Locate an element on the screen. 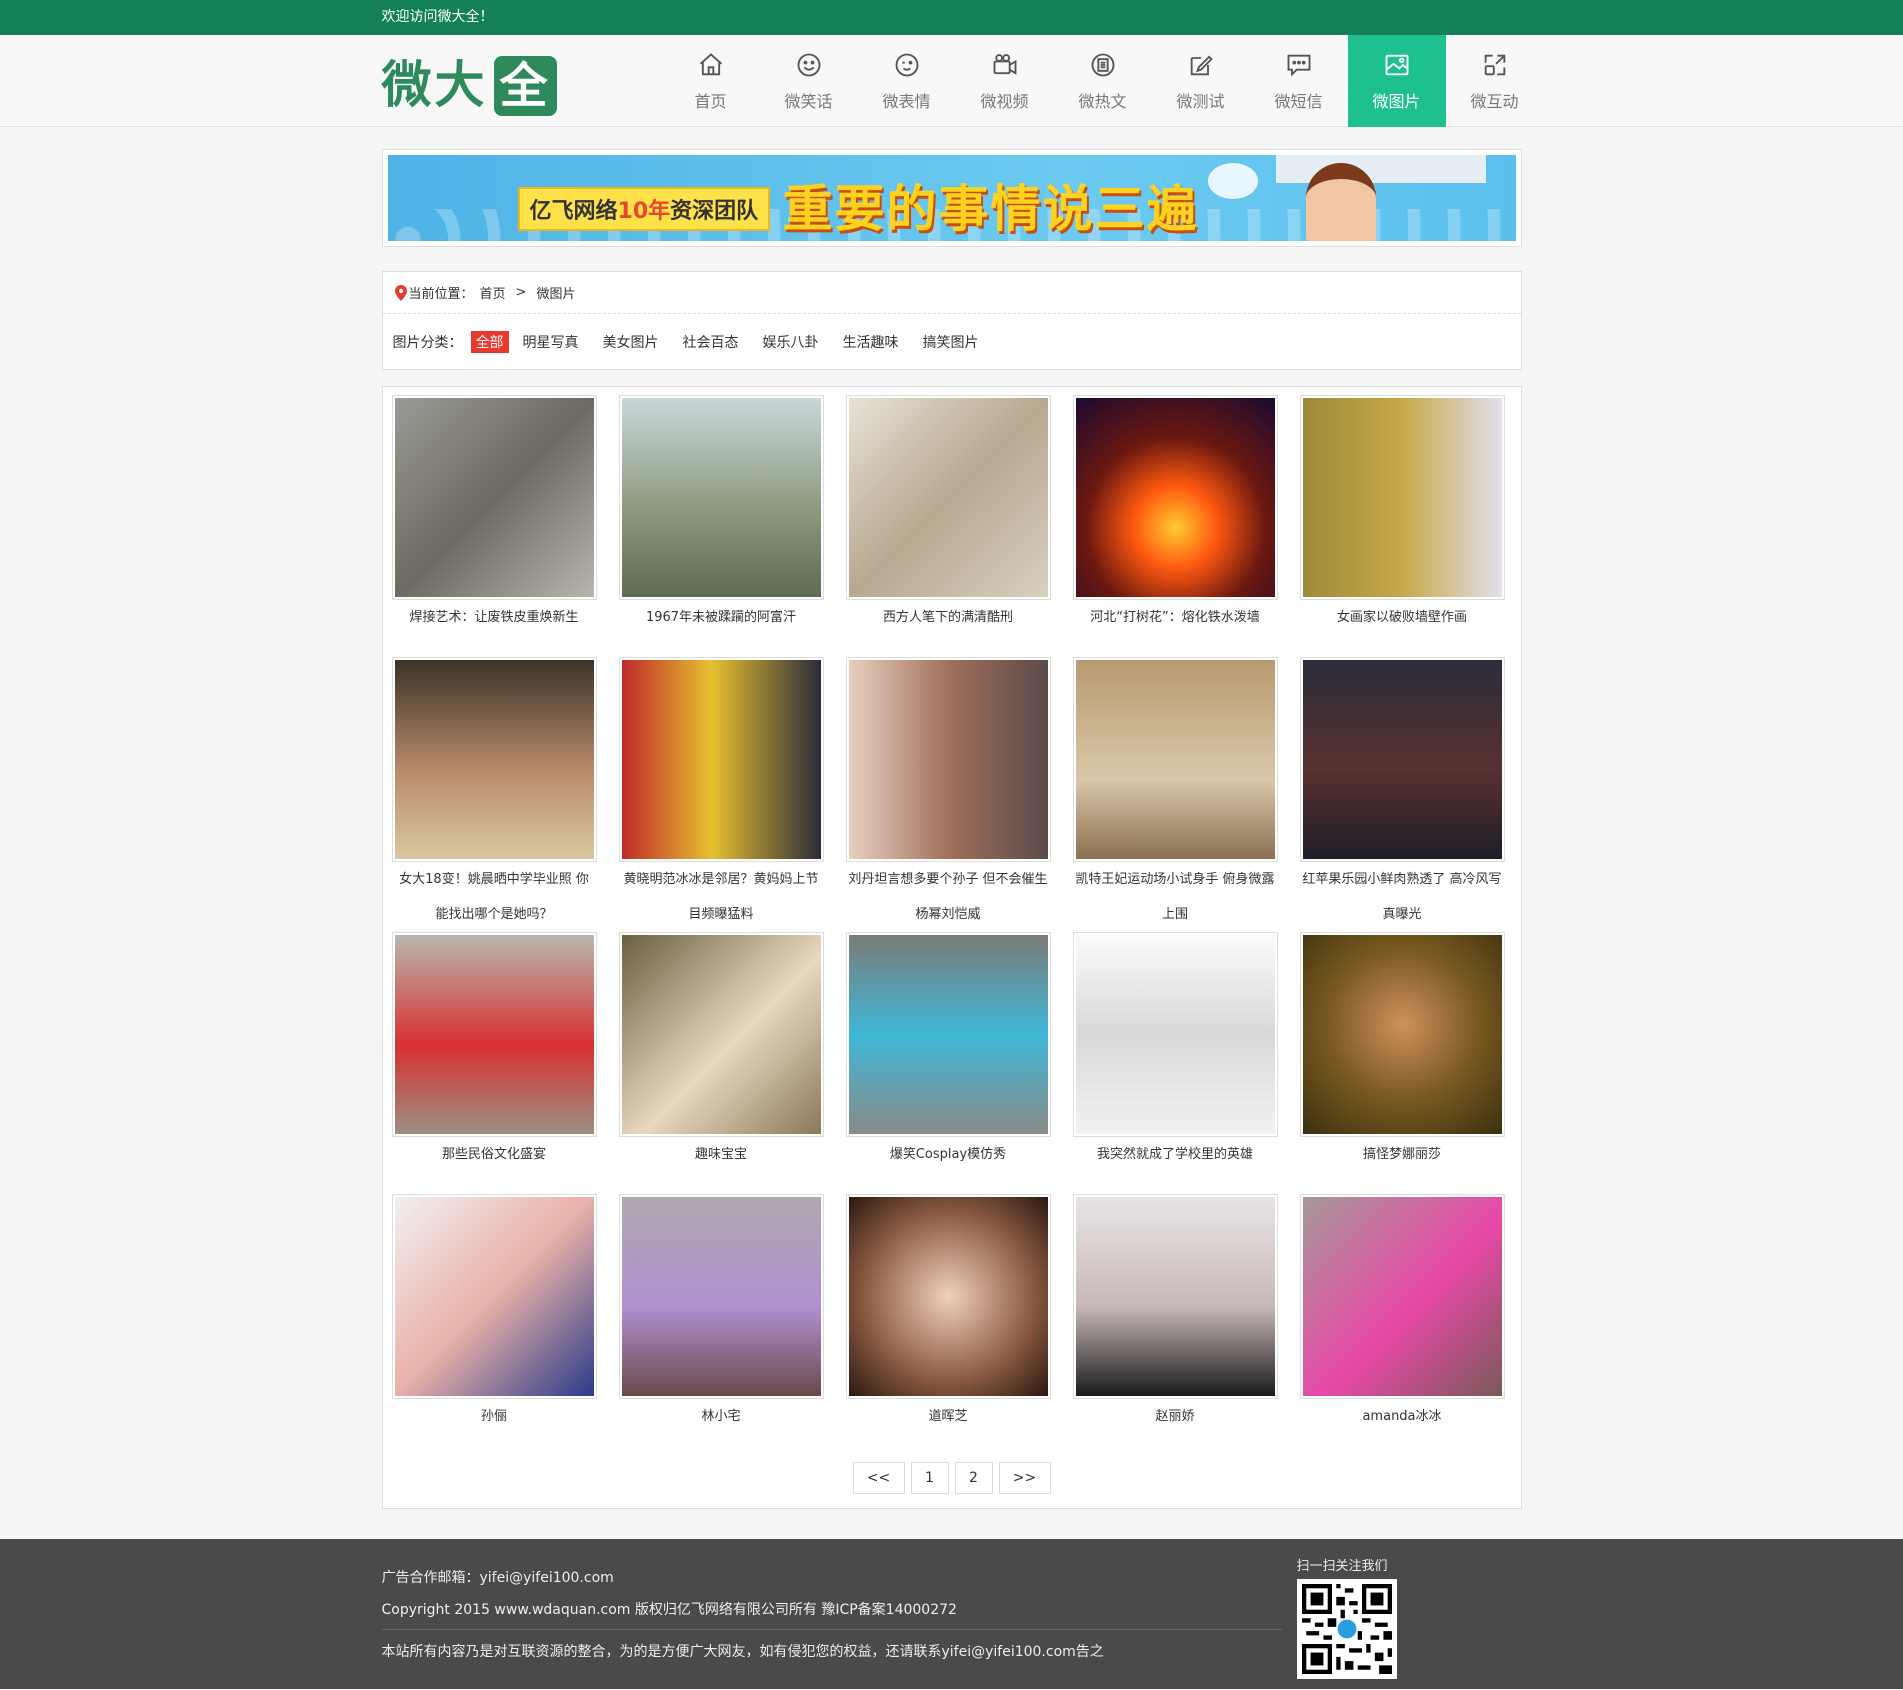 Image resolution: width=1903 pixels, height=1690 pixels. nav-item-images: 微图片 is located at coordinates (1396, 81).